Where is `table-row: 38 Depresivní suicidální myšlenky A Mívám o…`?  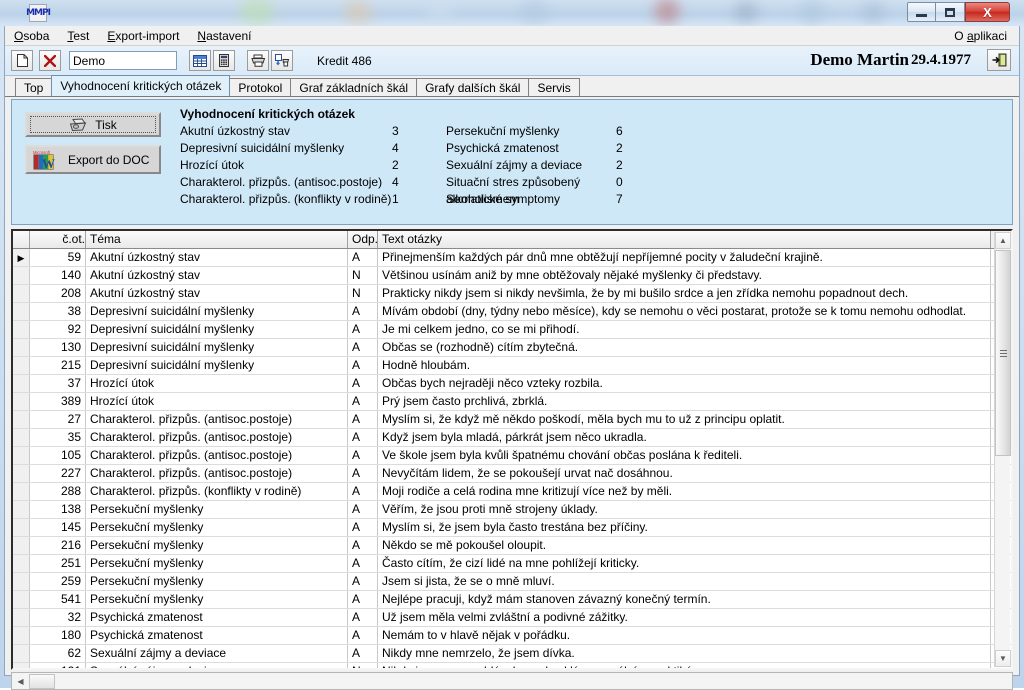 table-row: 38 Depresivní suicidální myšlenky A Mívám o… is located at coordinates (512, 312).